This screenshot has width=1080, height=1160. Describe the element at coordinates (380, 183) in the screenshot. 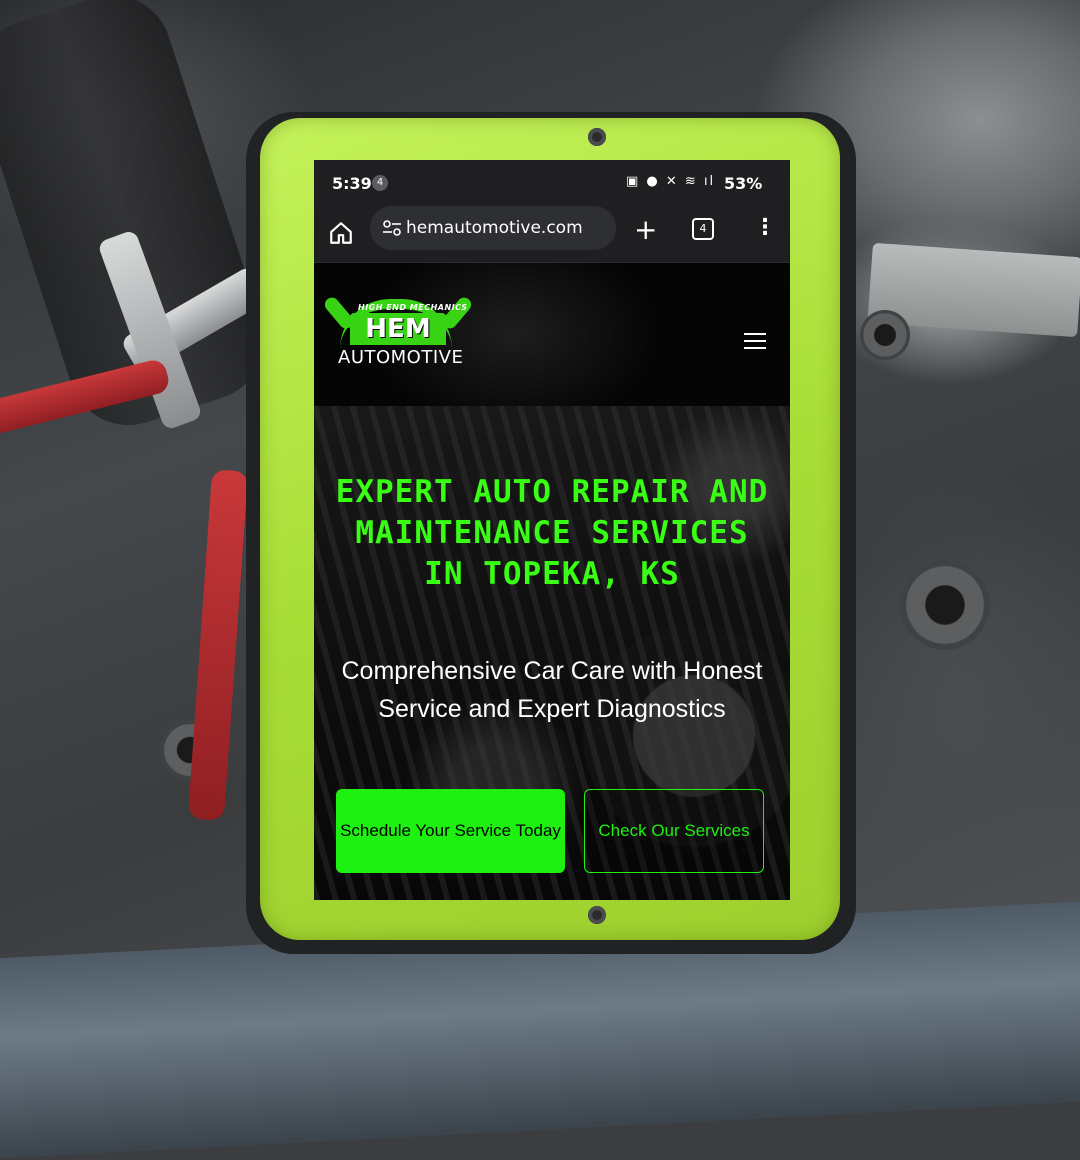

I see `notification-badge: 4` at that location.